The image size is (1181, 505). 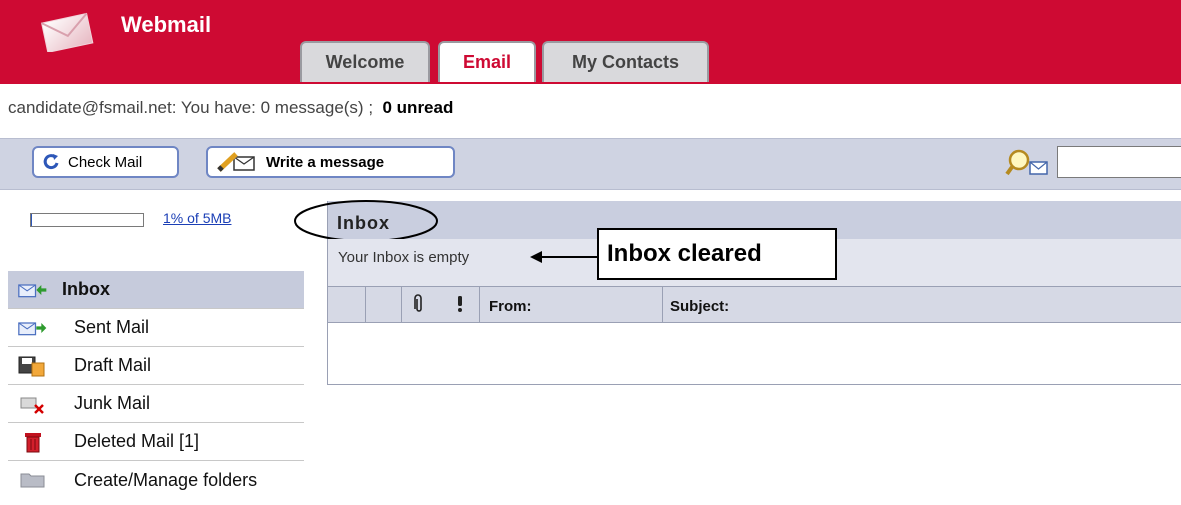 I want to click on exclamation-icon, so click(x=460, y=304).